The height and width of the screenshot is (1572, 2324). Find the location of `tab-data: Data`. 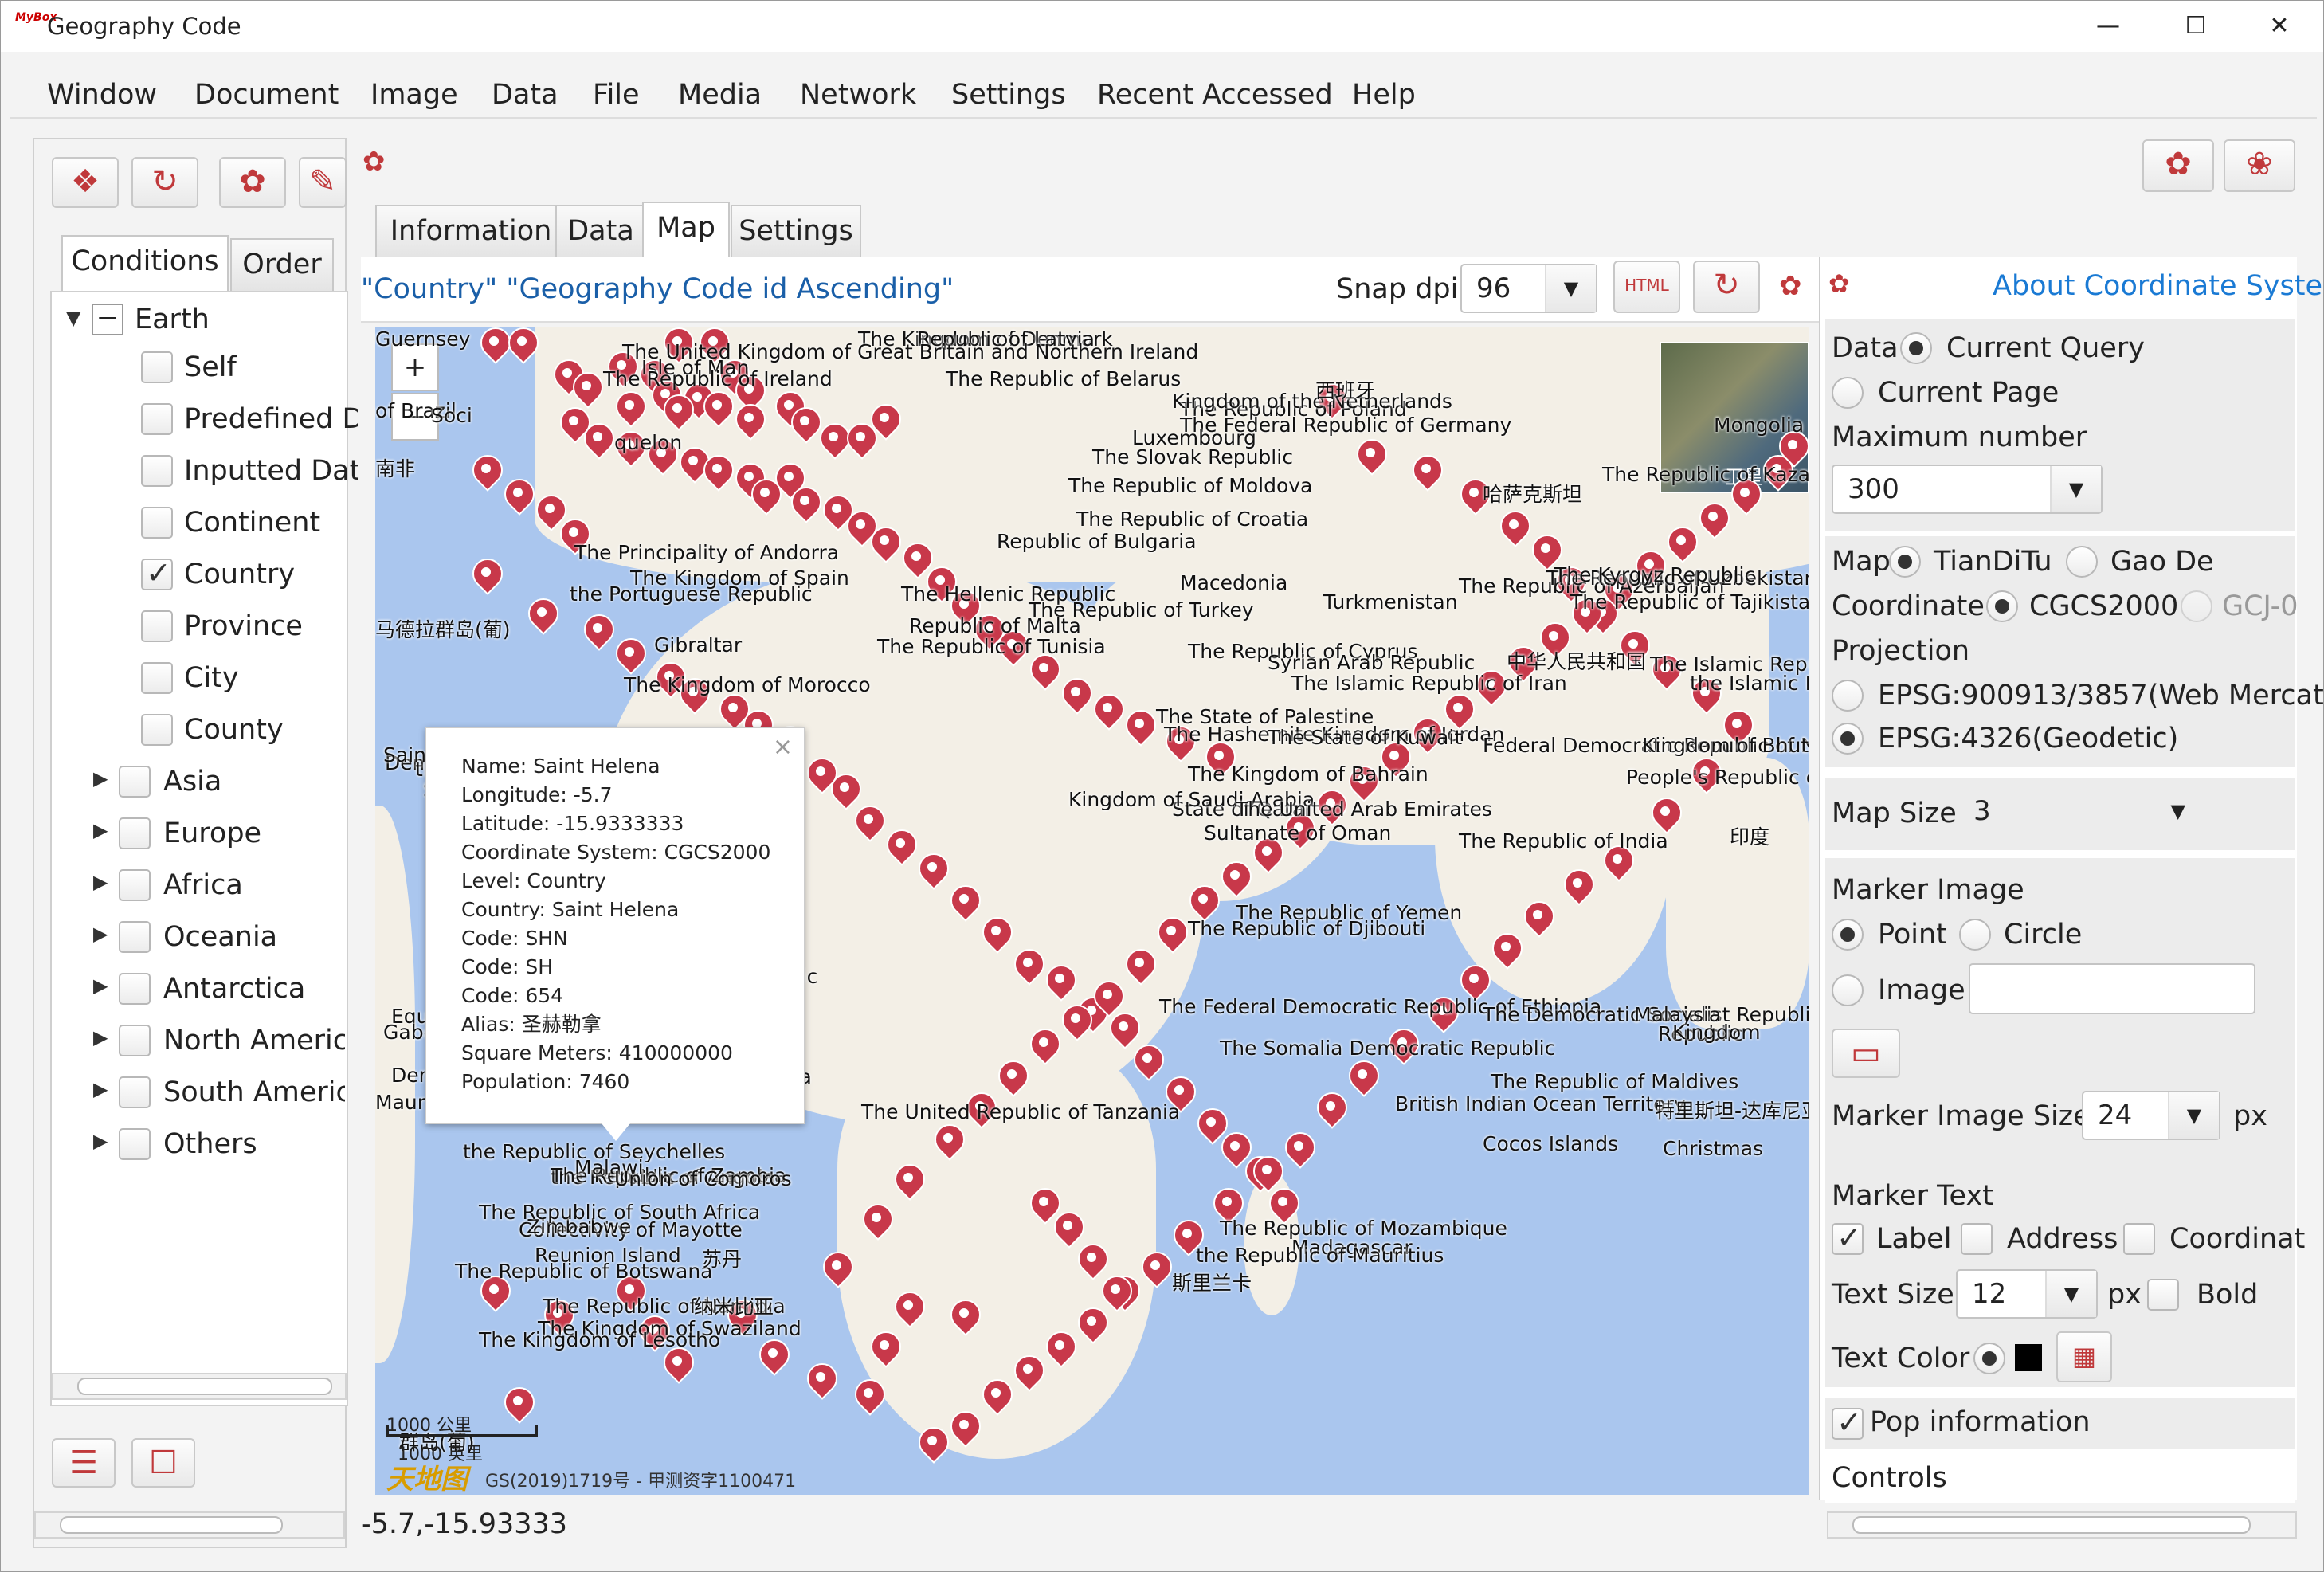

tab-data: Data is located at coordinates (601, 231).